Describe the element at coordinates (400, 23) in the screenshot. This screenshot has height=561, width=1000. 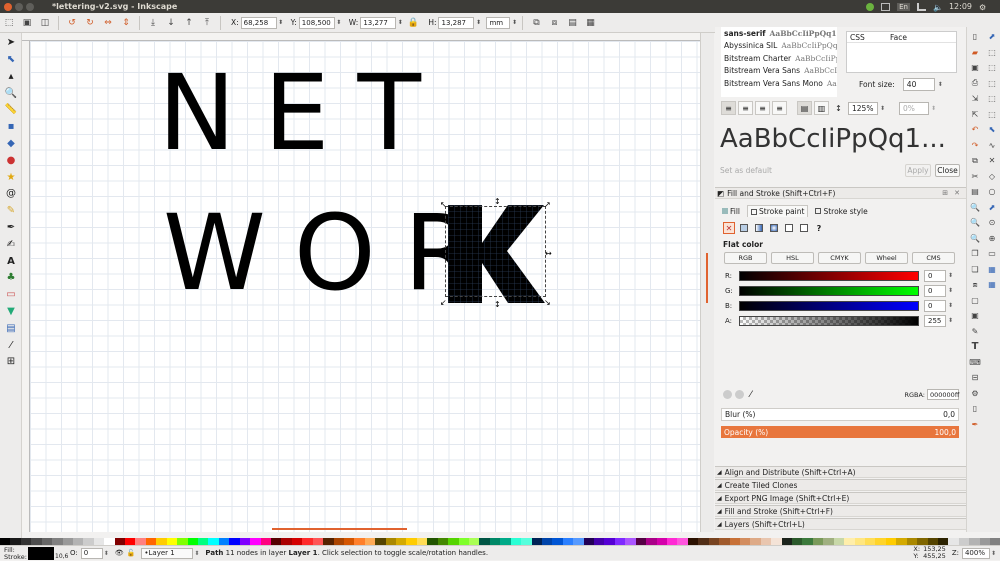
I see `w-spinner: ⬍` at that location.